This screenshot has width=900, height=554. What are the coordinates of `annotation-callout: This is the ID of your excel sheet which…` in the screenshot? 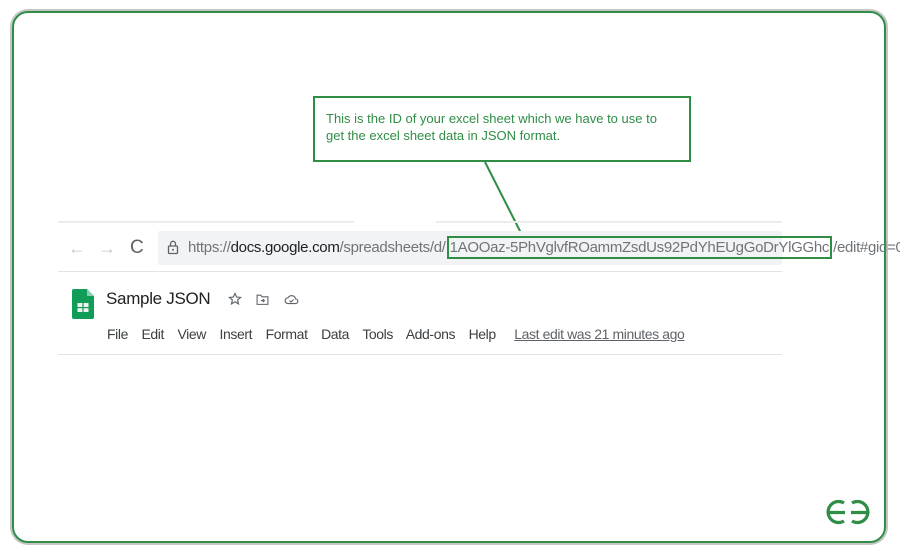 It's located at (502, 129).